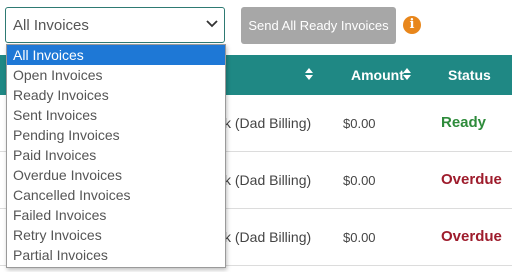  I want to click on invoice-filter-select: All Invoices, so click(115, 25).